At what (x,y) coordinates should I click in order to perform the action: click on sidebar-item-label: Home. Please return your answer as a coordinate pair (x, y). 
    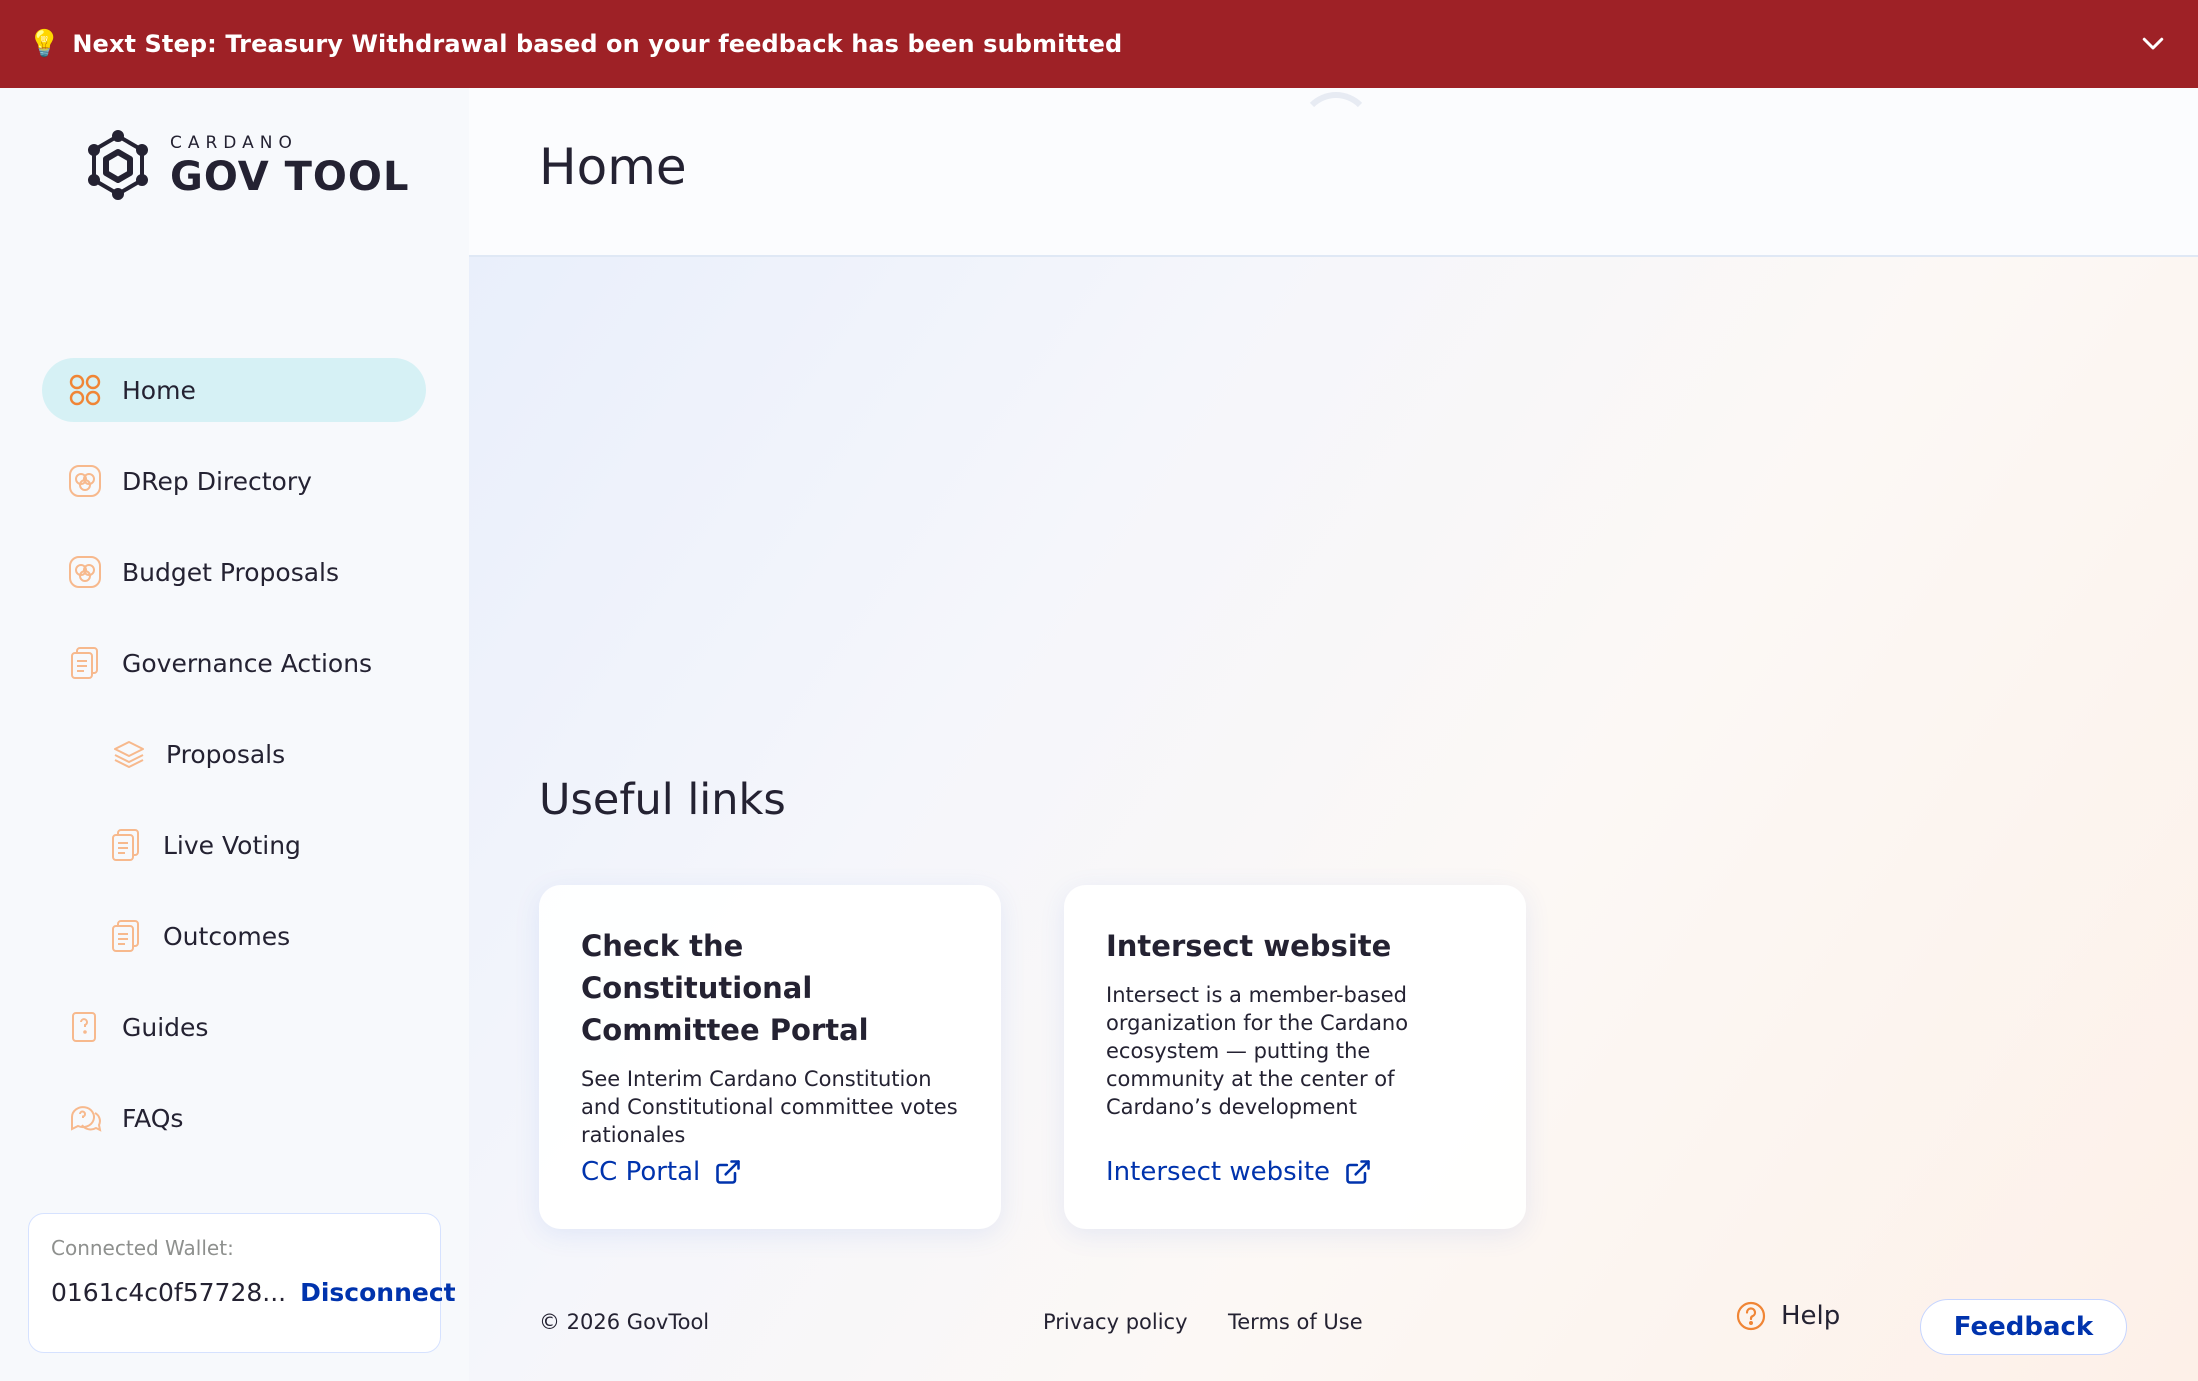
    Looking at the image, I should click on (159, 390).